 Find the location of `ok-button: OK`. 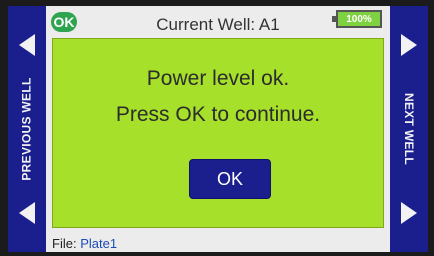

ok-button: OK is located at coordinates (230, 179).